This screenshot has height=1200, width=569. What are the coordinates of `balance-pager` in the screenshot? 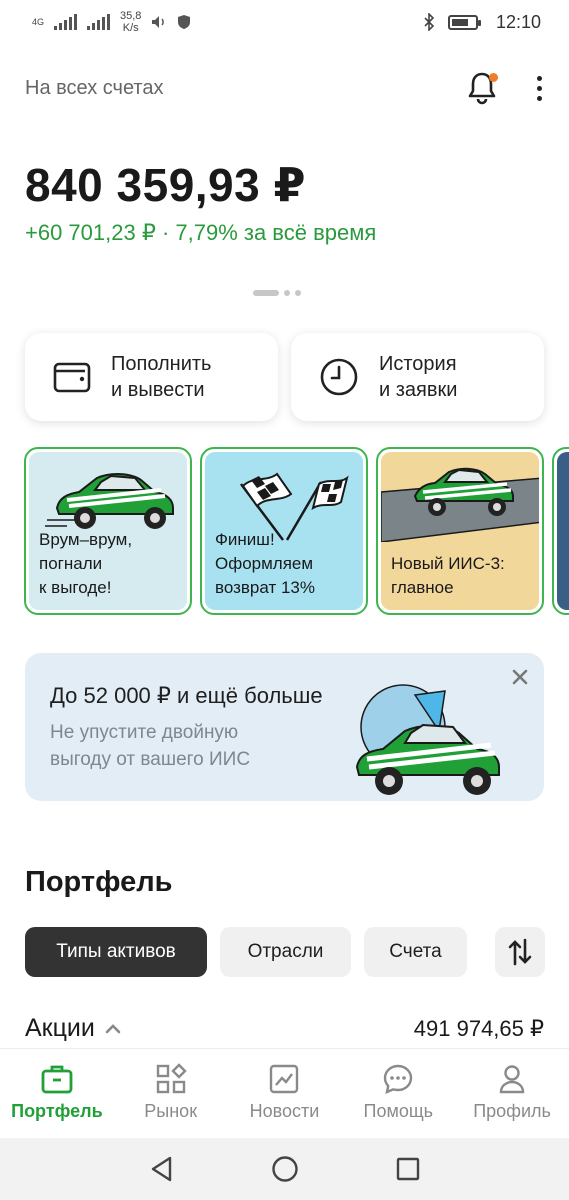 It's located at (277, 293).